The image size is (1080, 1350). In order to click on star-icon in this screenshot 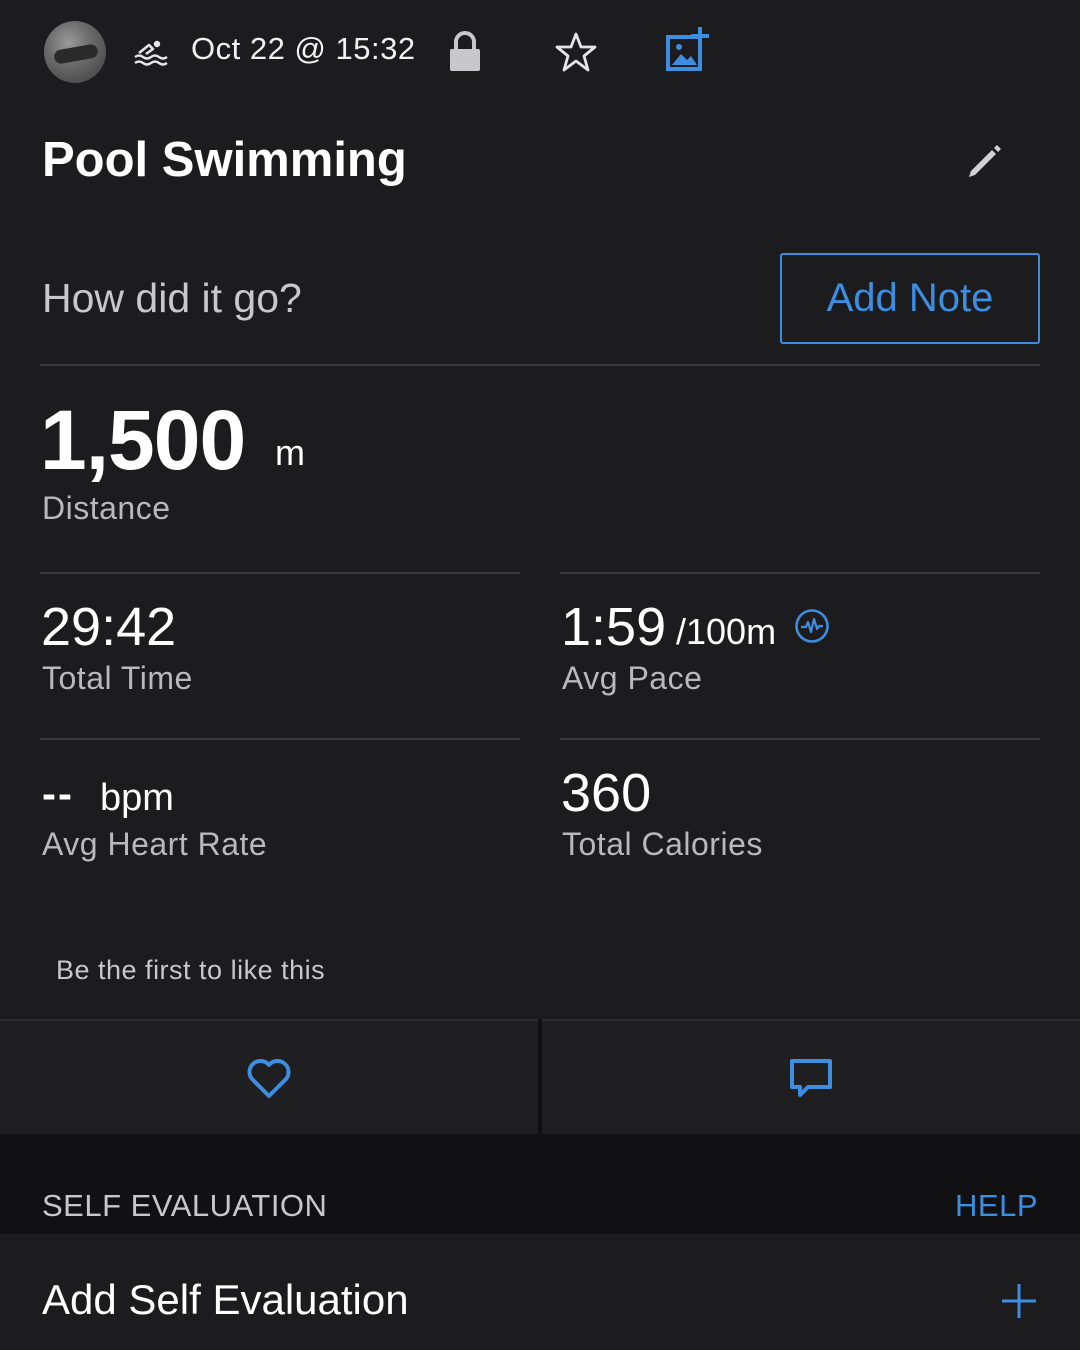, I will do `click(576, 52)`.